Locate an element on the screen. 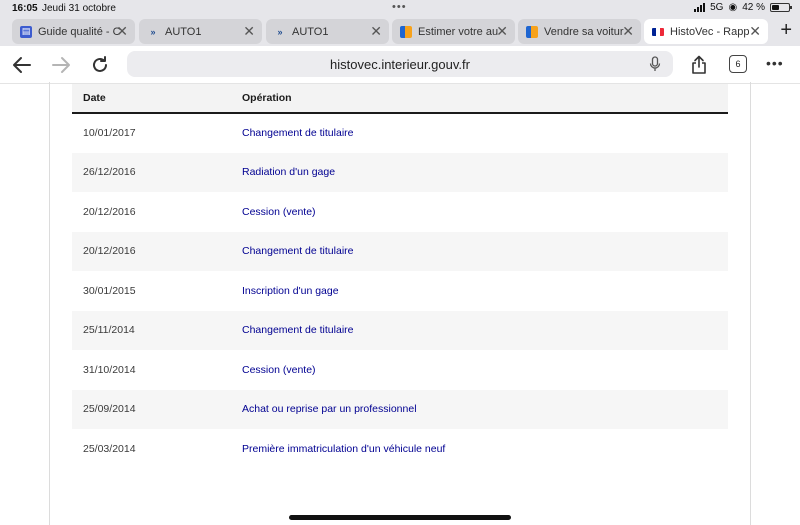 This screenshot has width=800, height=525. tab-estimer: Estimer votre au ✕ is located at coordinates (453, 31).